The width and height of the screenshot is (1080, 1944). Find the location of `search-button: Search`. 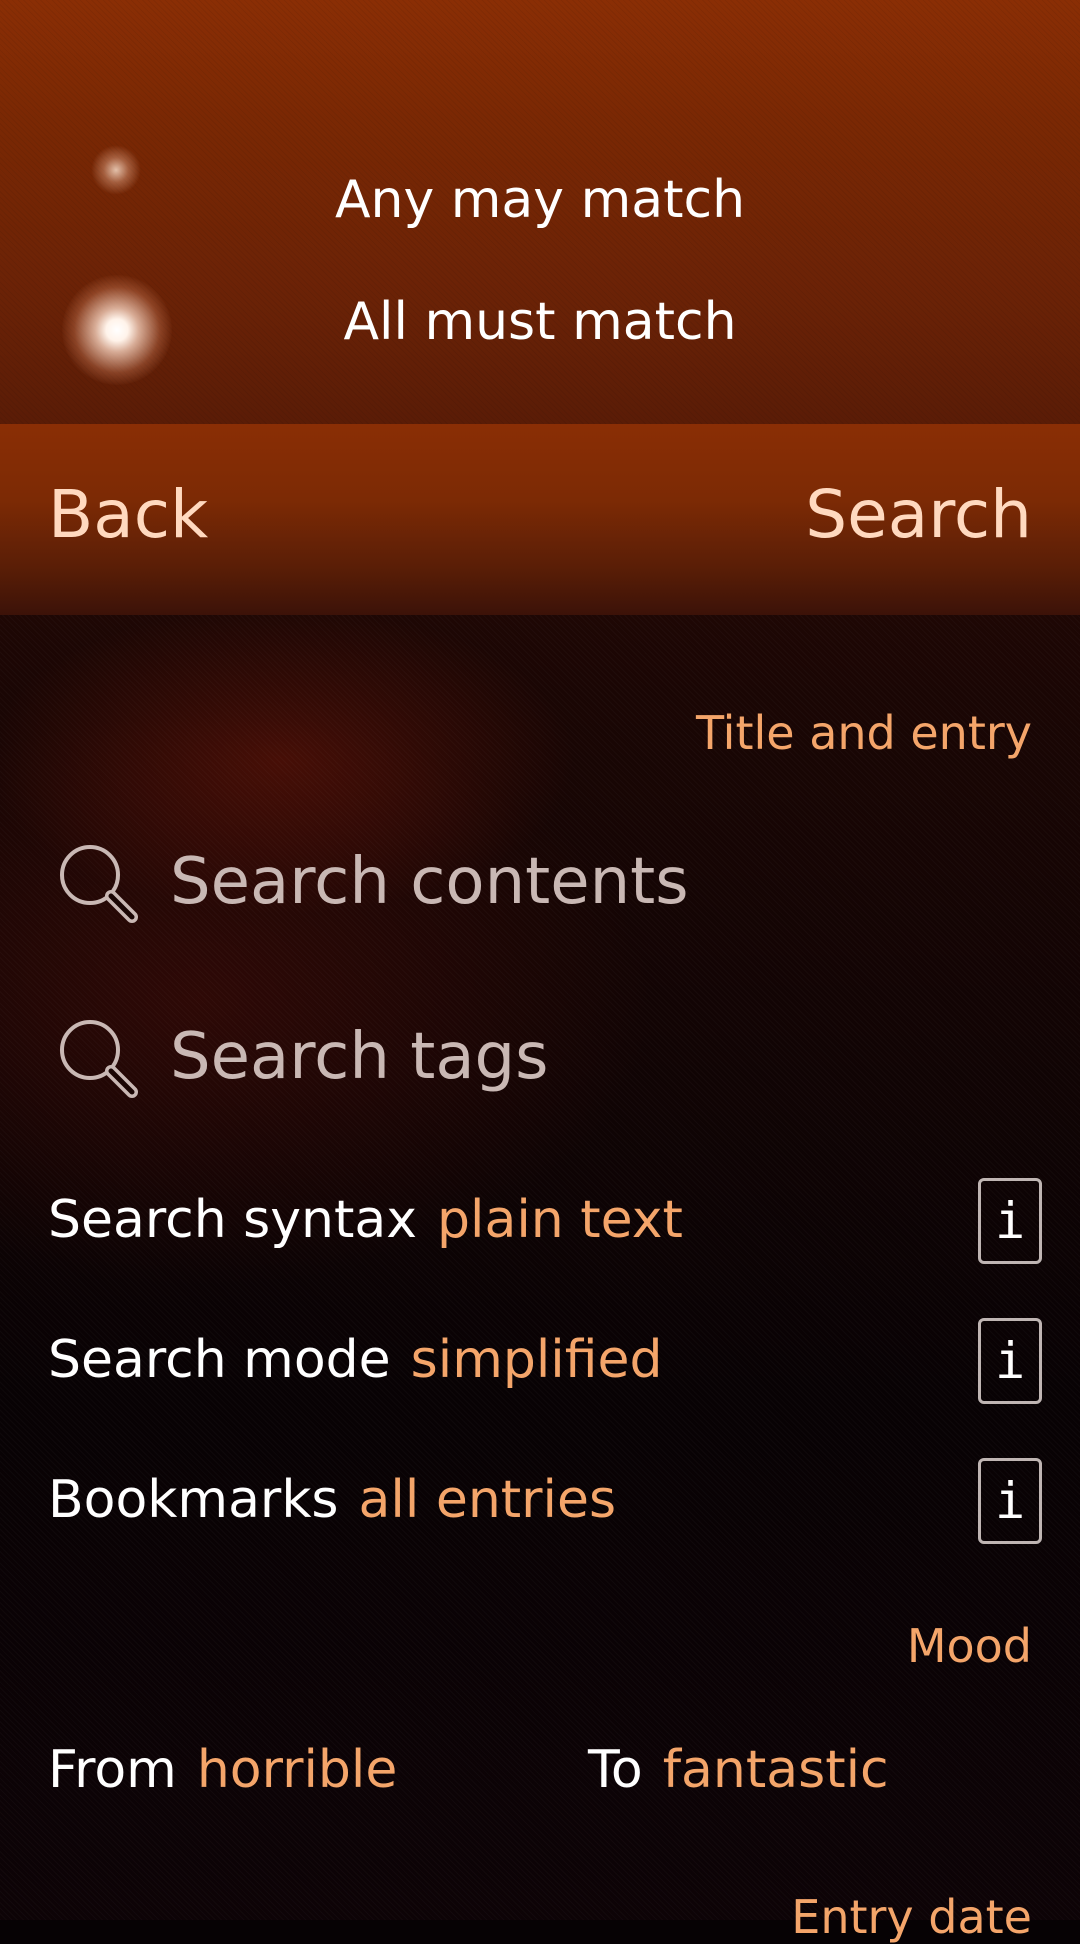

search-button: Search is located at coordinates (918, 514).